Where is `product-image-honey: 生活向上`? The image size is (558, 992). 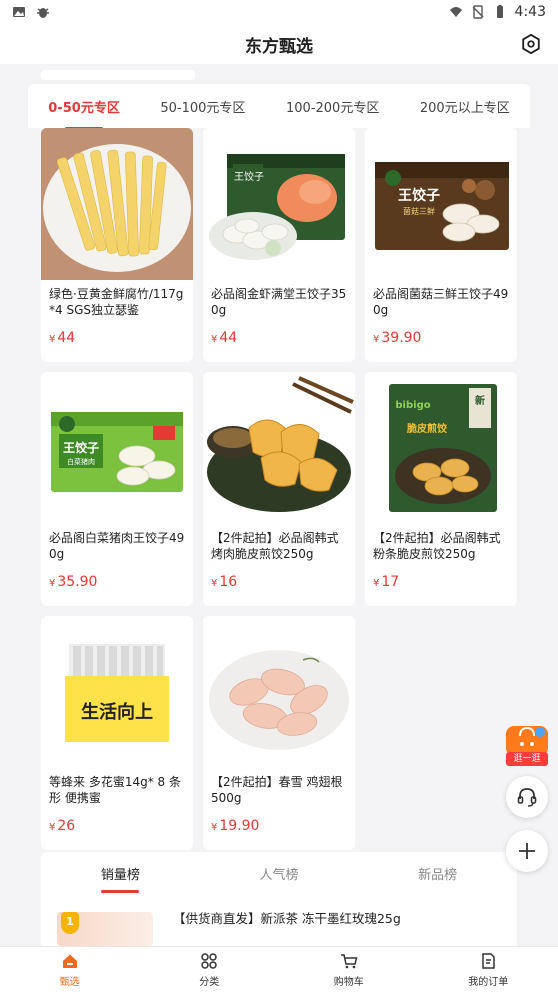
product-image-honey: 生活向上 is located at coordinates (117, 692).